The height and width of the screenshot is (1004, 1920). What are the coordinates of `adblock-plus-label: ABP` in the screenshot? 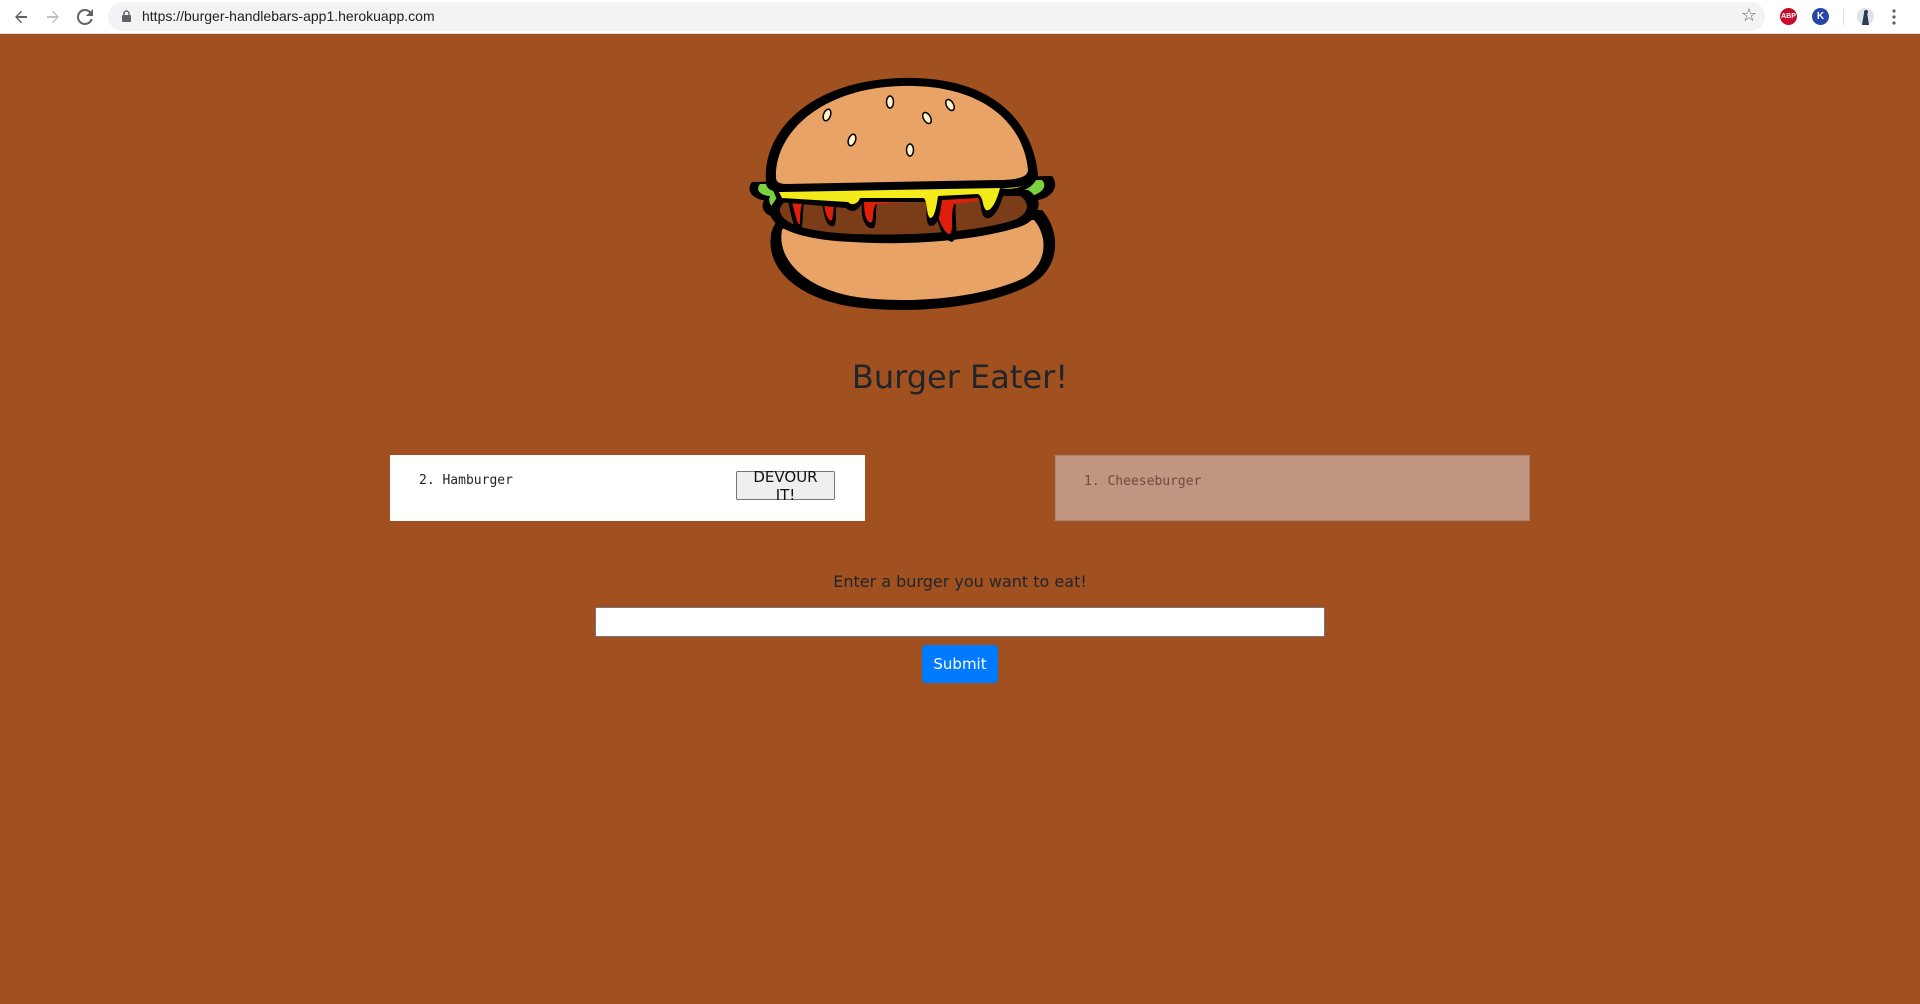 It's located at (1788, 16).